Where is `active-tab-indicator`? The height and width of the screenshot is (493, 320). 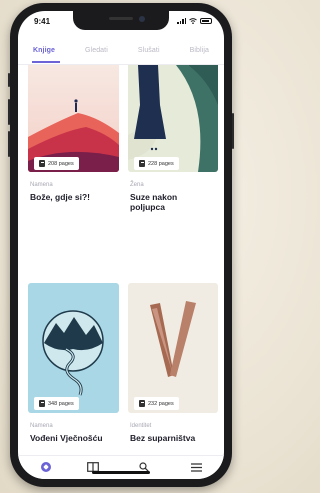
active-tab-indicator is located at coordinates (46, 62).